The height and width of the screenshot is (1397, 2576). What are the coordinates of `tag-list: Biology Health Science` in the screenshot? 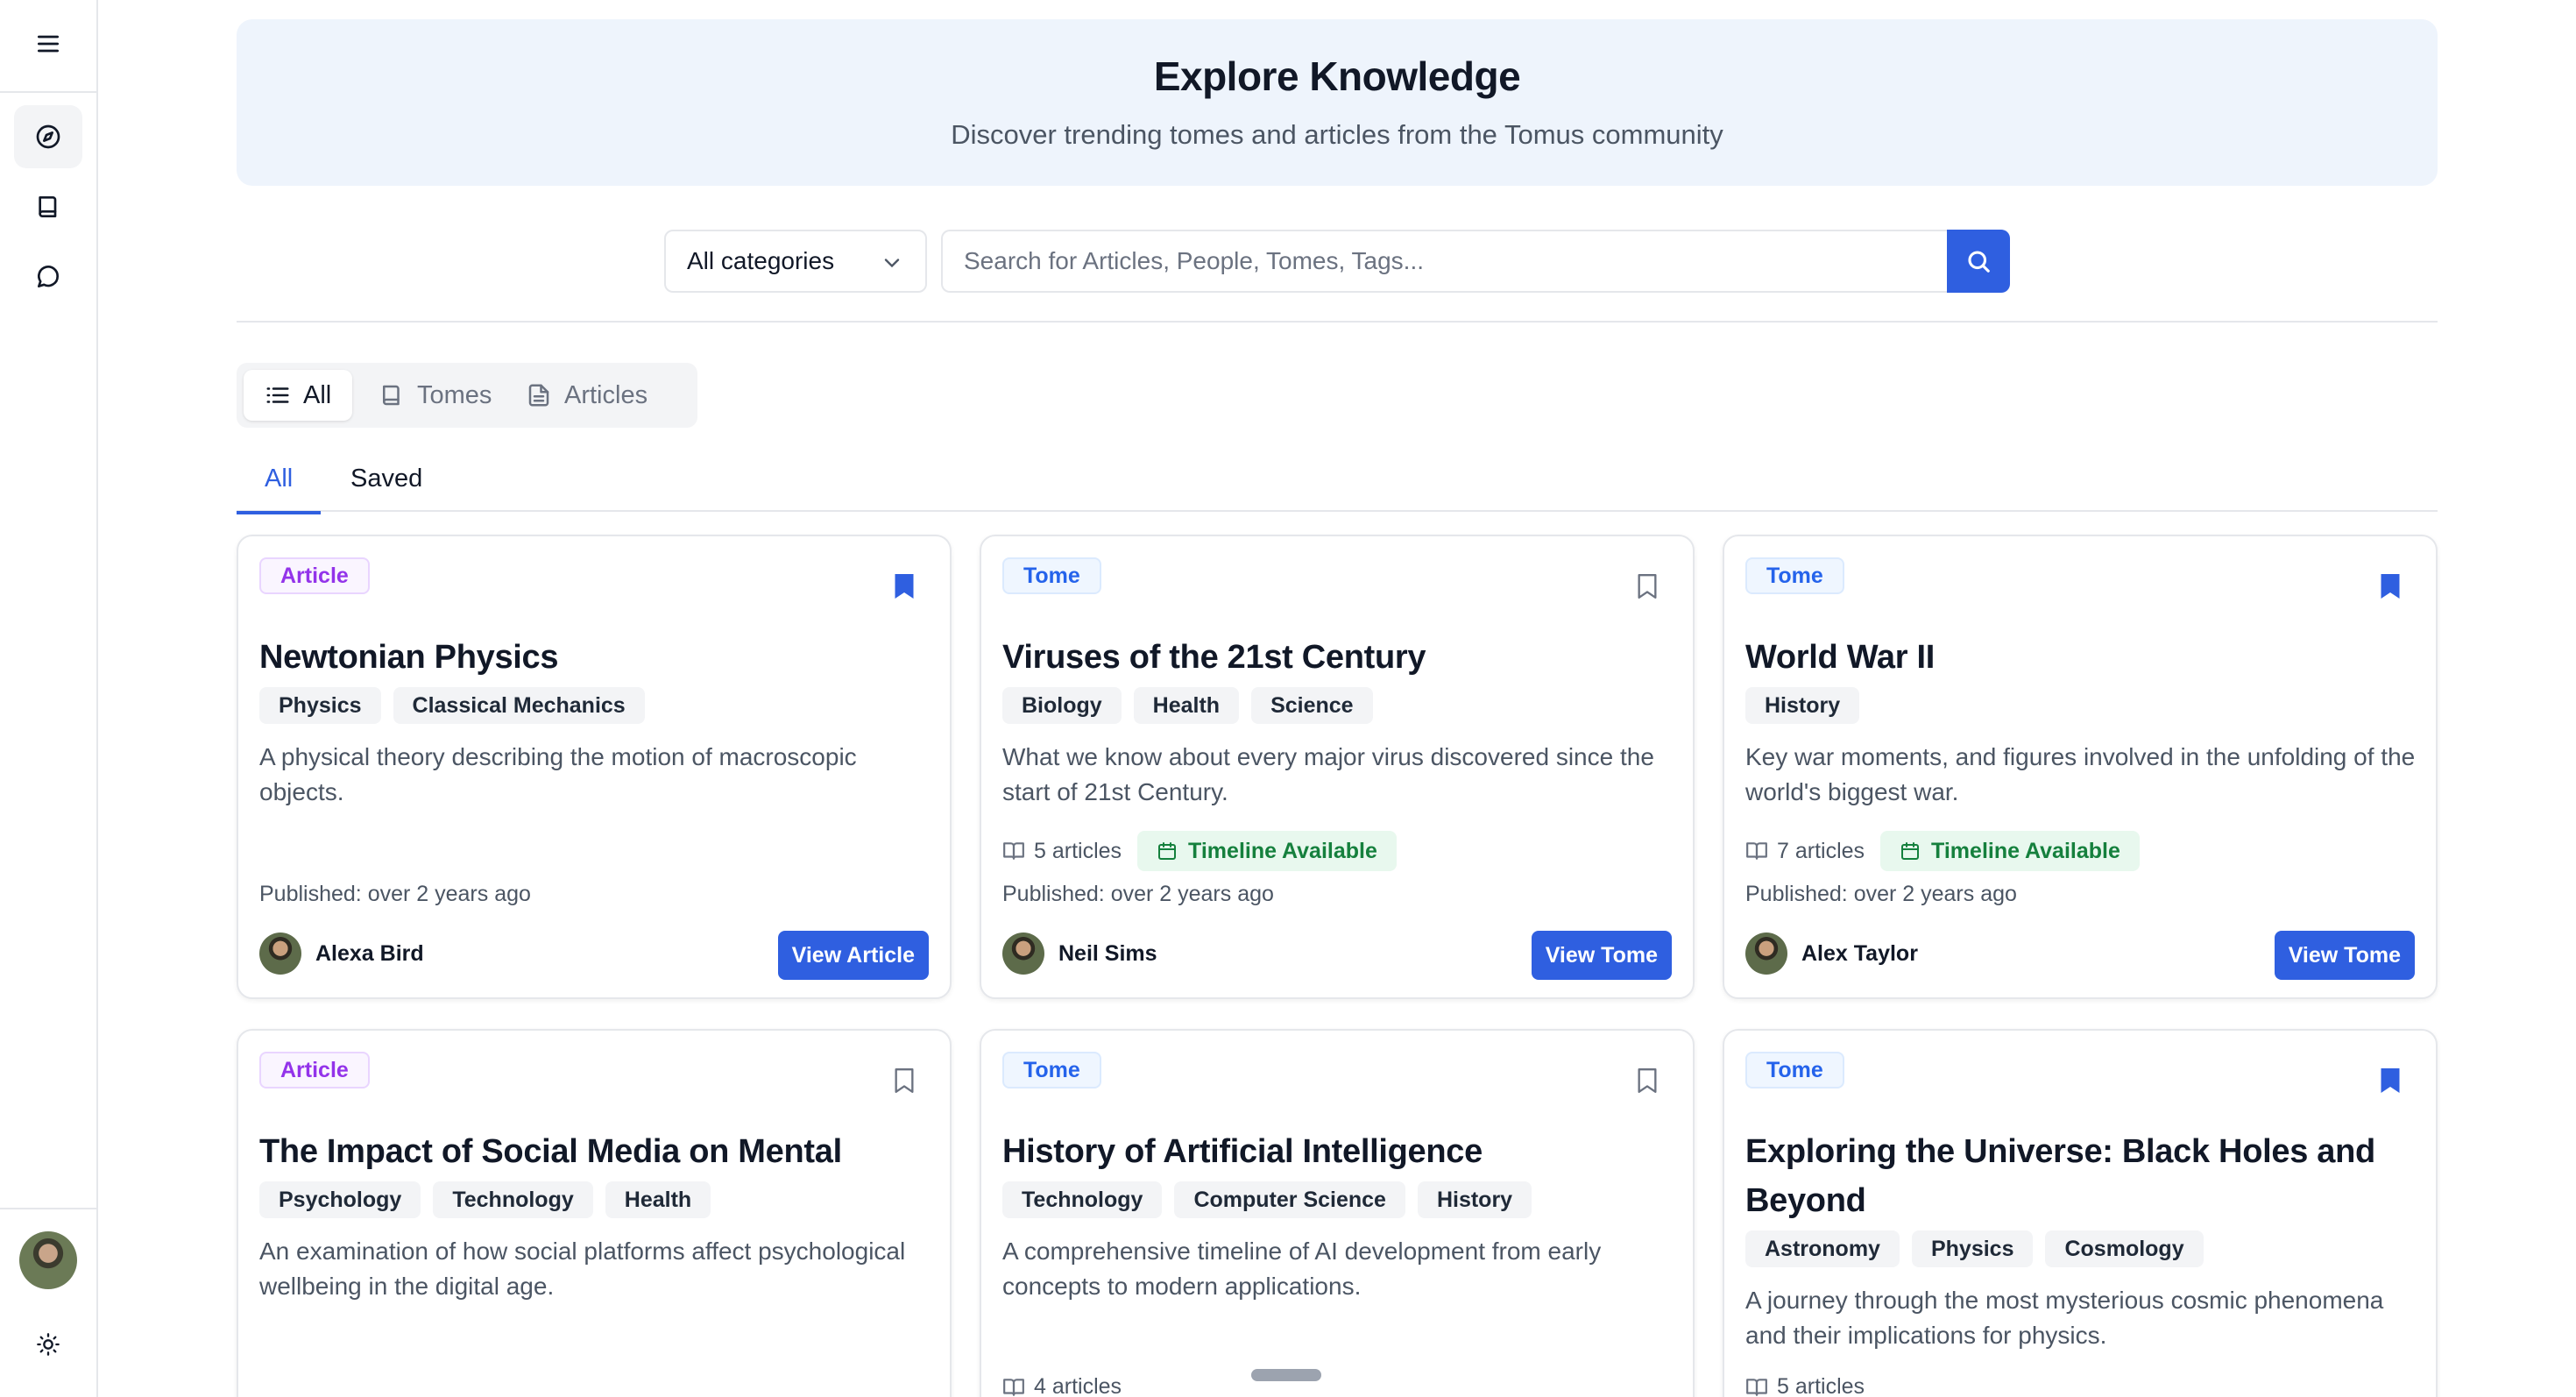 It's located at (1187, 706).